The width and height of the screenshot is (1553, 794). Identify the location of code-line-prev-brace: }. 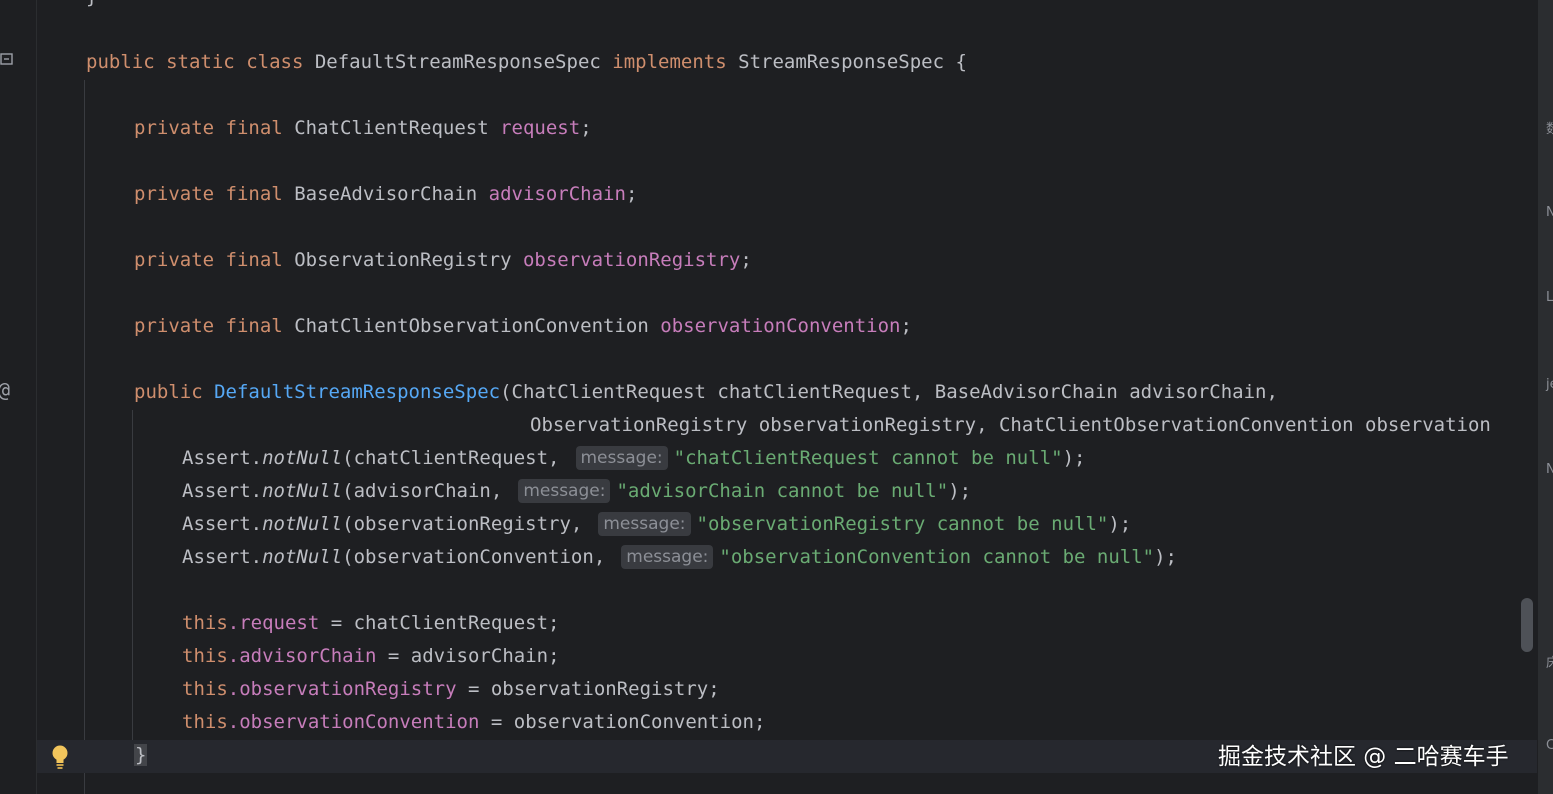
(91, 7).